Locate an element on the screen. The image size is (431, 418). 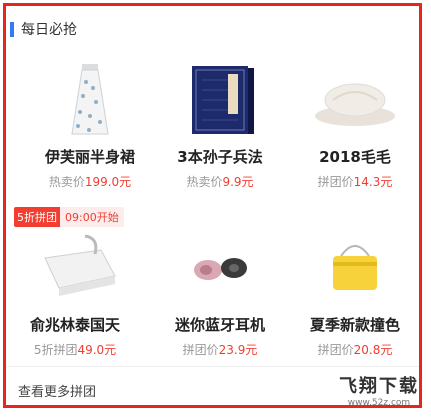
section-divider is located at coordinates (212, 366).